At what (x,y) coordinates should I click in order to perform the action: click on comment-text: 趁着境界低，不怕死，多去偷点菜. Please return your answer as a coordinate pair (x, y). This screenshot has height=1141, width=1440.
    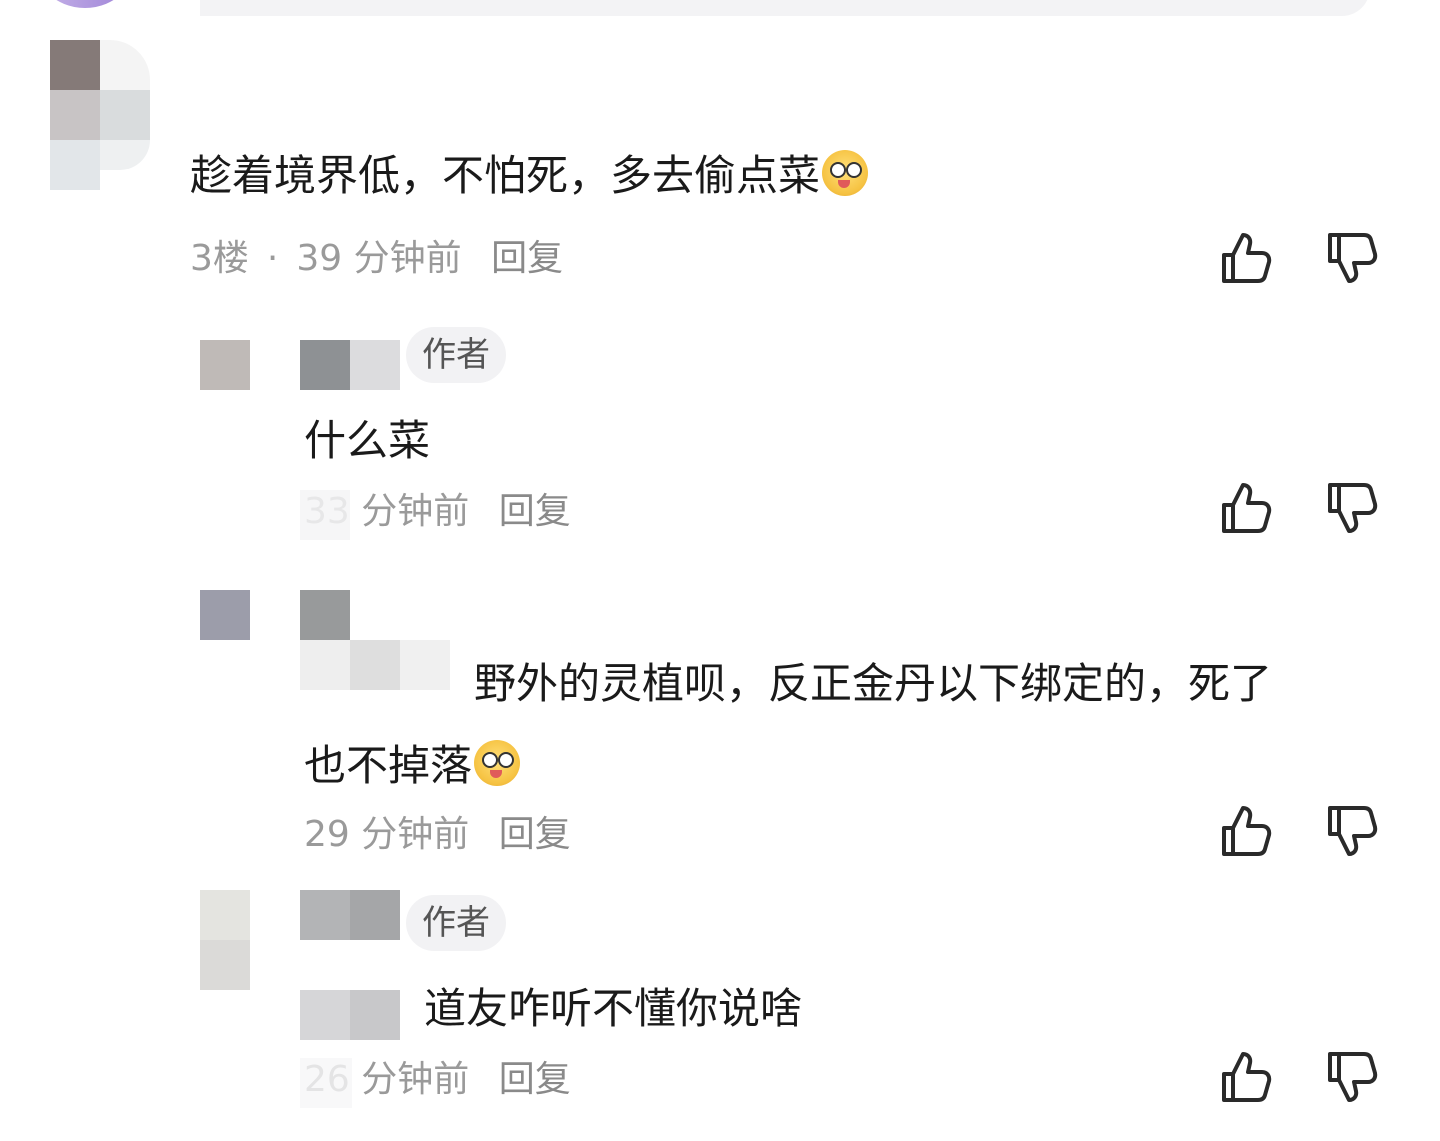
    Looking at the image, I should click on (529, 175).